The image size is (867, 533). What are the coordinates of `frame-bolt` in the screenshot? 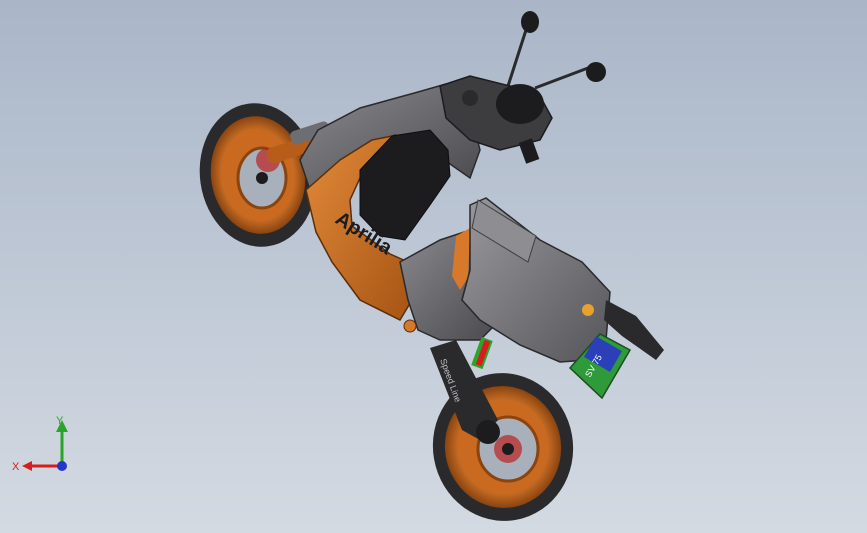 It's located at (410, 326).